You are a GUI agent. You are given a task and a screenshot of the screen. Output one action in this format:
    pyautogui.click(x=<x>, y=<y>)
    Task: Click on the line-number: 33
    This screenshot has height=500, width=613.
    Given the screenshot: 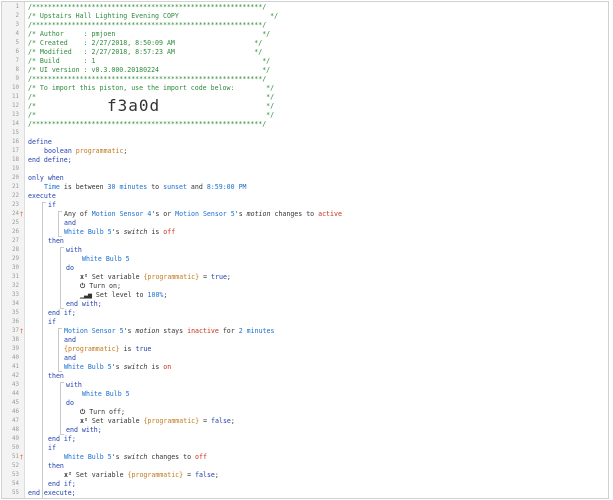 What is the action you would take?
    pyautogui.click(x=15, y=295)
    